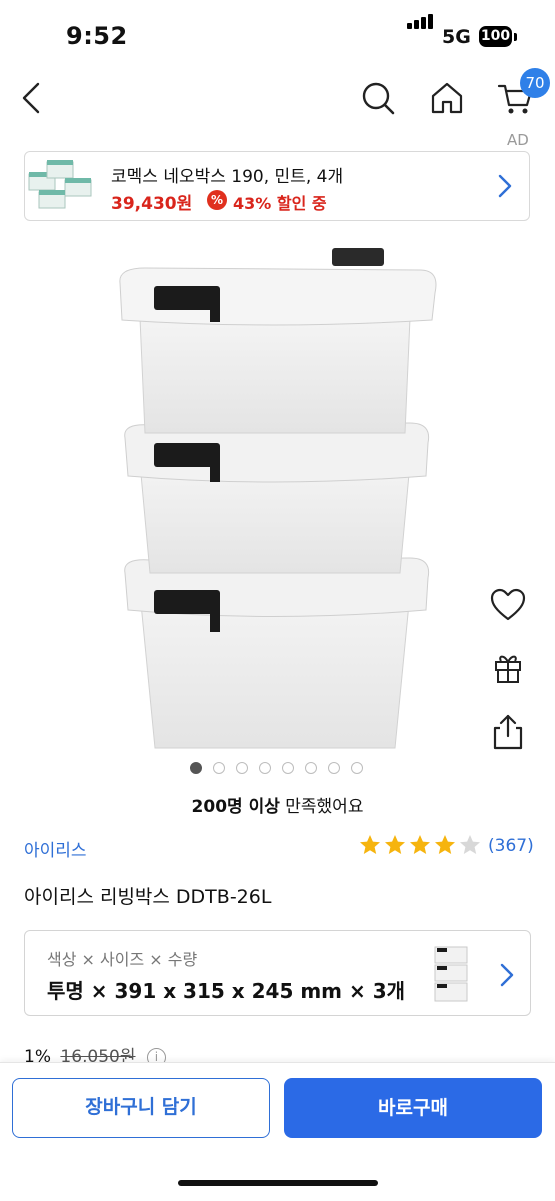  Describe the element at coordinates (511, 846) in the screenshot. I see `review-count: (367)` at that location.